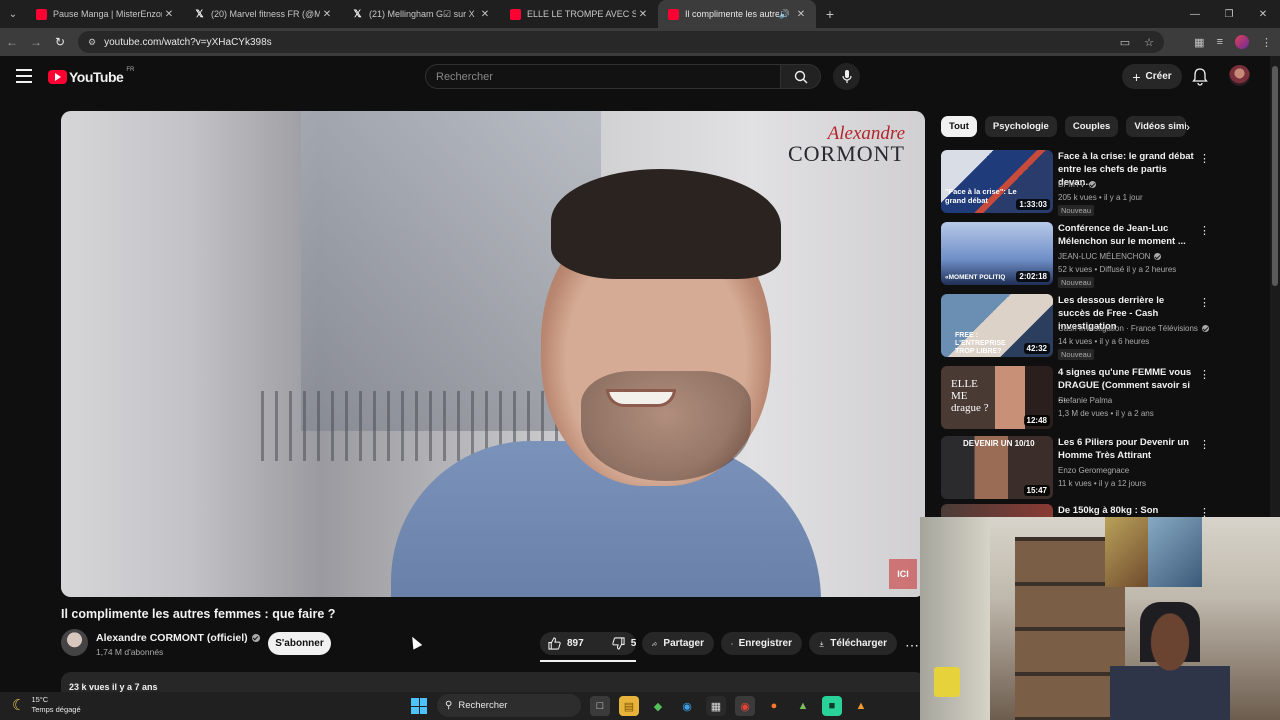 This screenshot has height=720, width=1280. I want to click on chevron-right-icon: ›, so click(1188, 127).